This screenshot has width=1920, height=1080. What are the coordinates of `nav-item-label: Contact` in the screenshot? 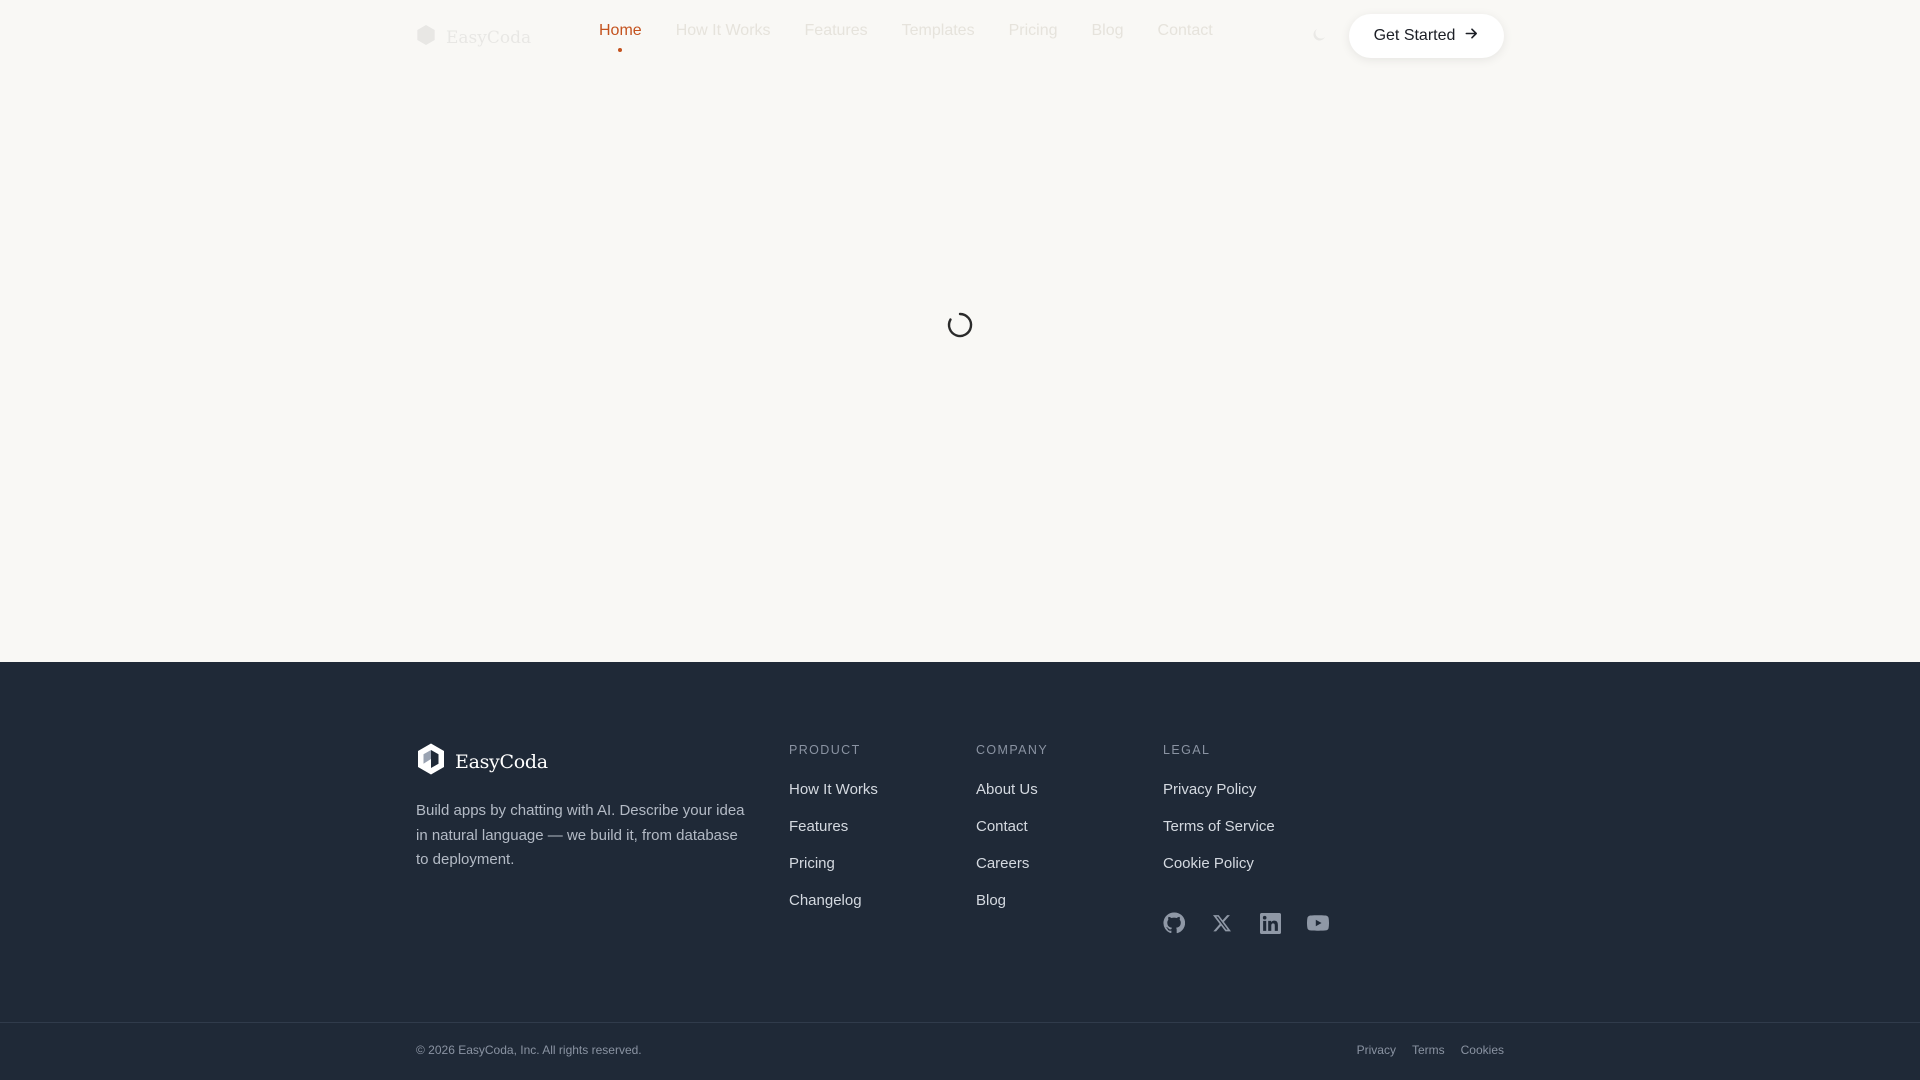 It's located at (1185, 30).